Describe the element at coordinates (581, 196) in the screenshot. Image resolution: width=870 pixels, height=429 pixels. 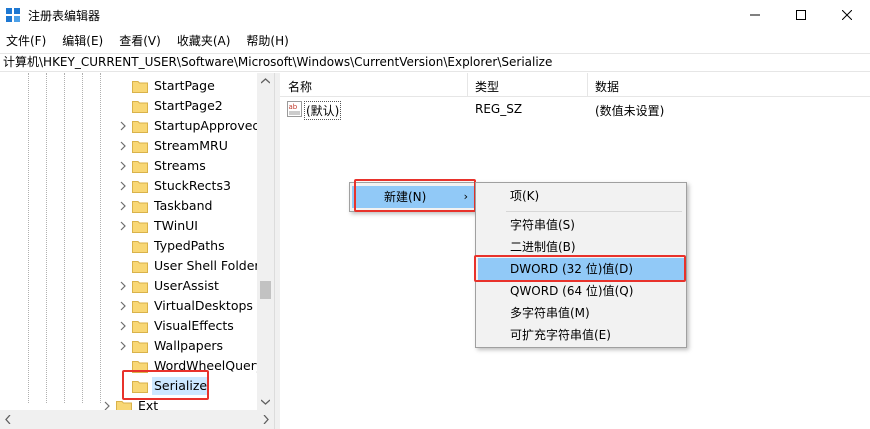
I see `submenu-item-key: 项(K)` at that location.